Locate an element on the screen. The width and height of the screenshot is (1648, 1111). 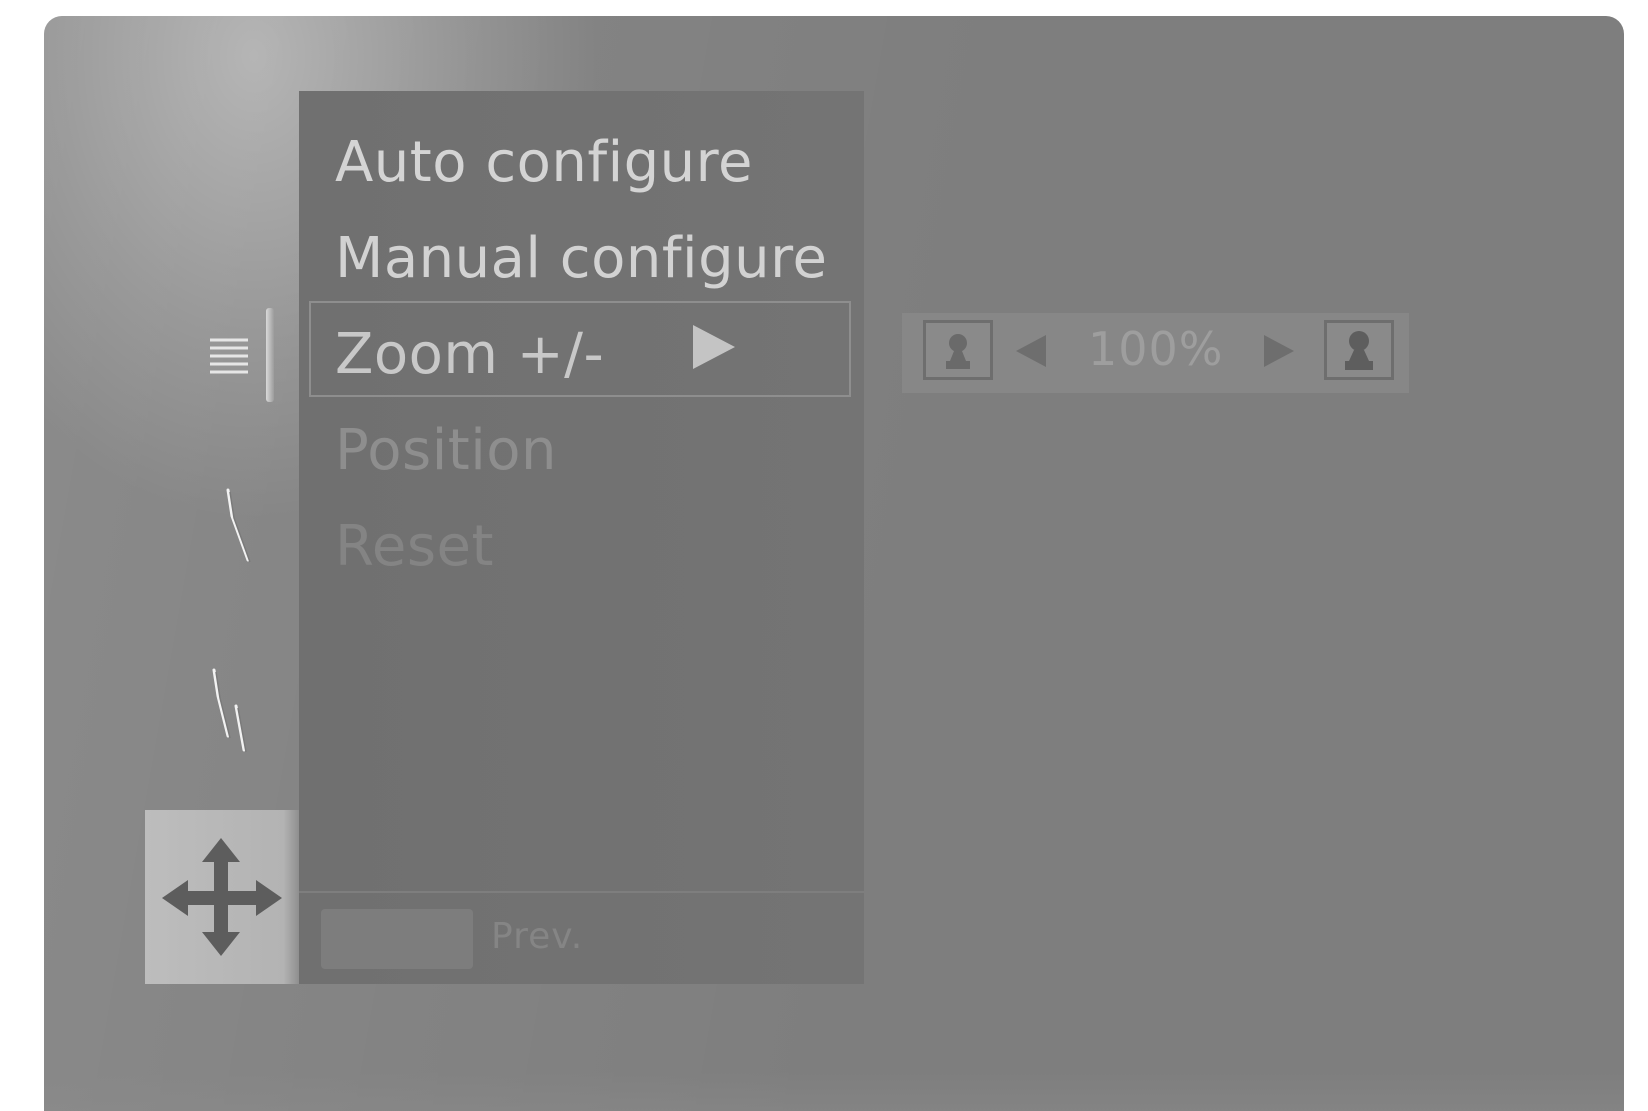
zoom-in-person-icon is located at coordinates (1359, 350).